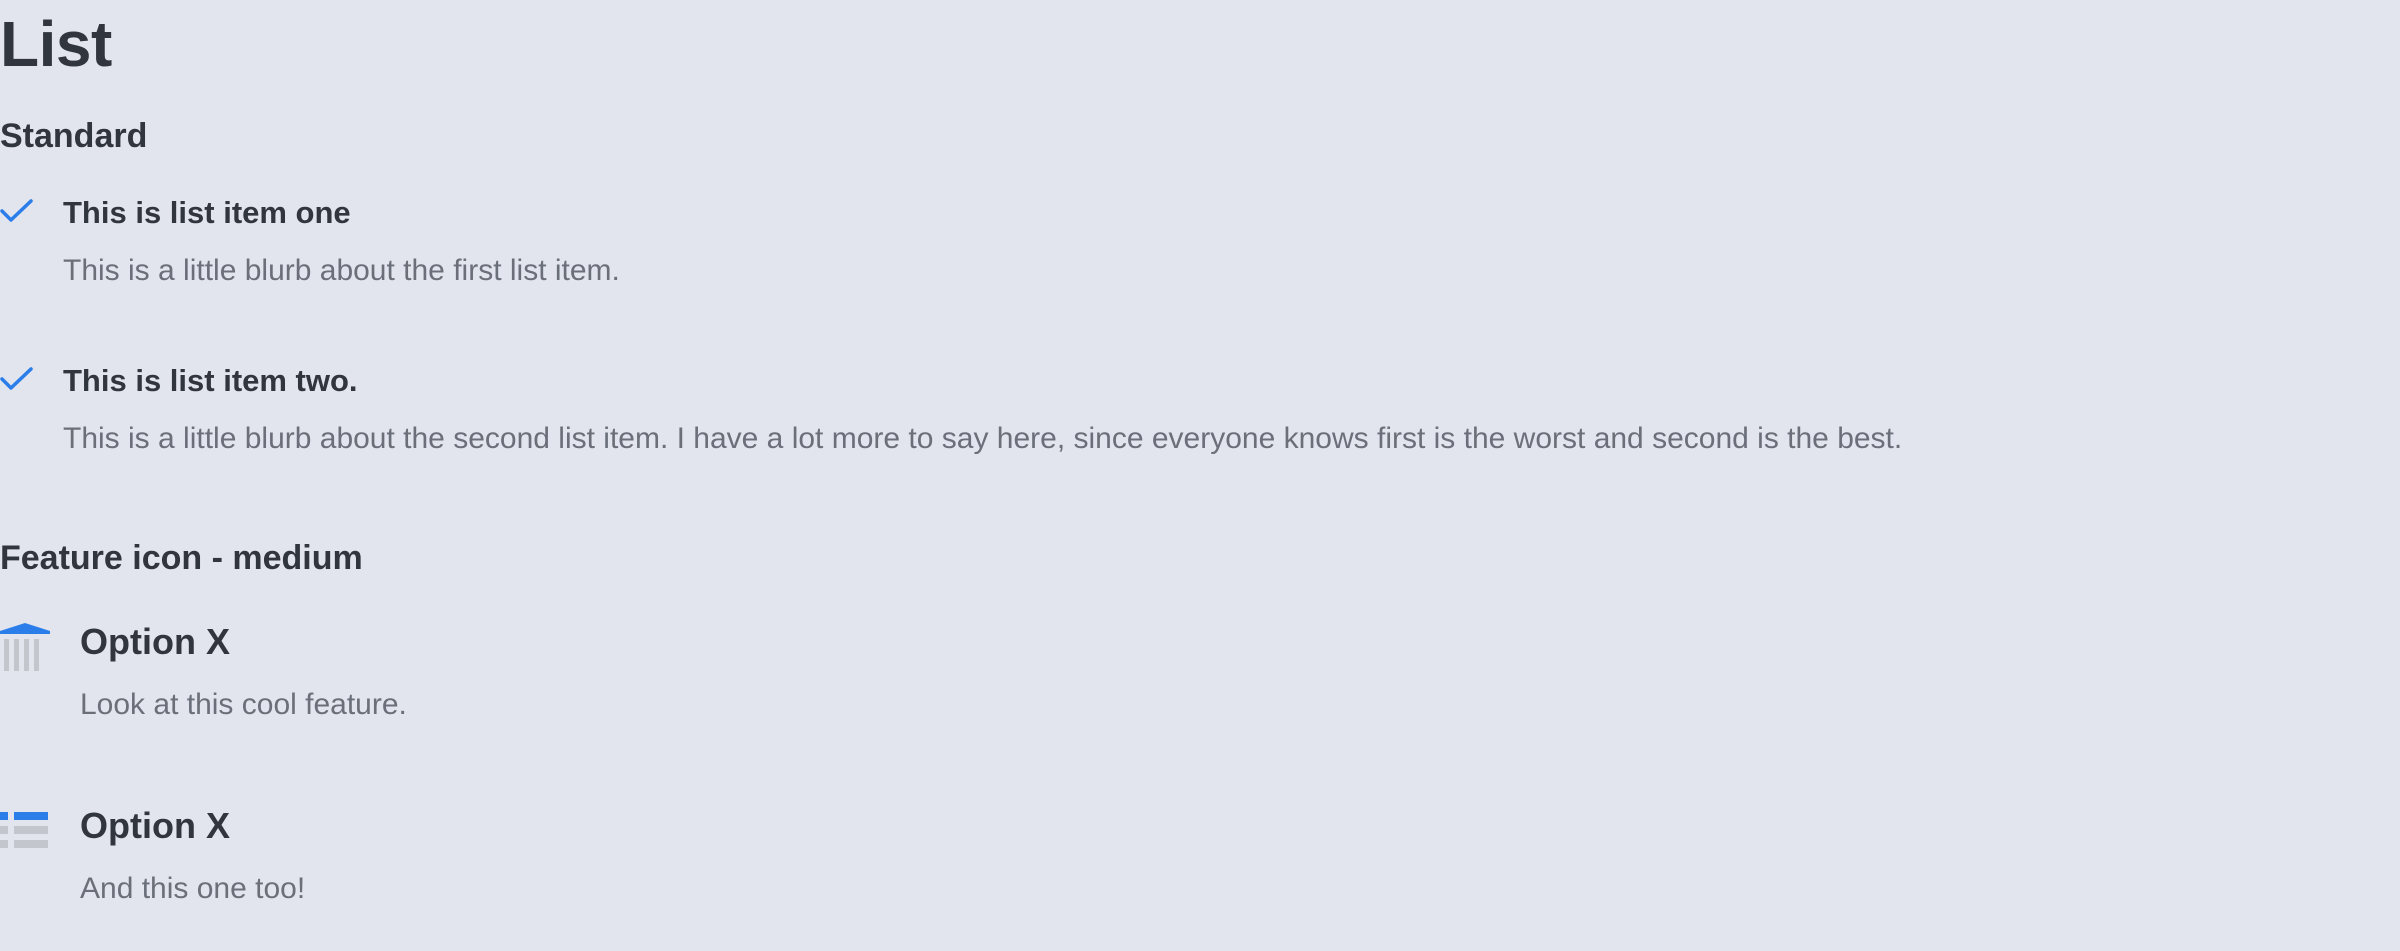 The width and height of the screenshot is (2400, 951). I want to click on section-heading-feature-icon: Feature icon - medium, so click(181, 558).